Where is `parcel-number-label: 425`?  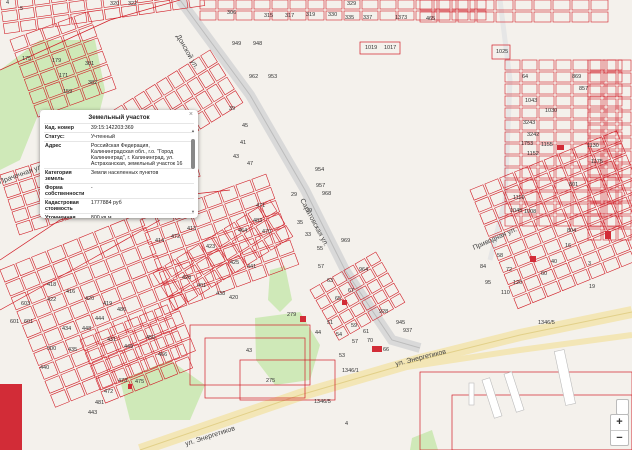
parcel-number-label: 425 is located at coordinates (234, 263).